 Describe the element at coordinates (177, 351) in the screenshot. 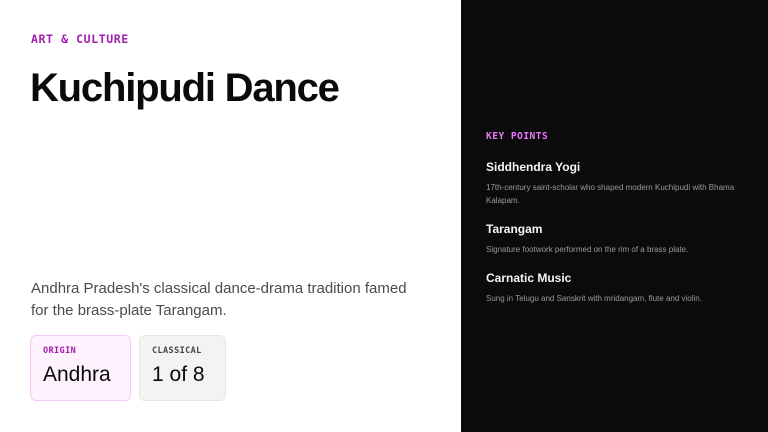

I see `stat-label: CLASSICAL` at that location.